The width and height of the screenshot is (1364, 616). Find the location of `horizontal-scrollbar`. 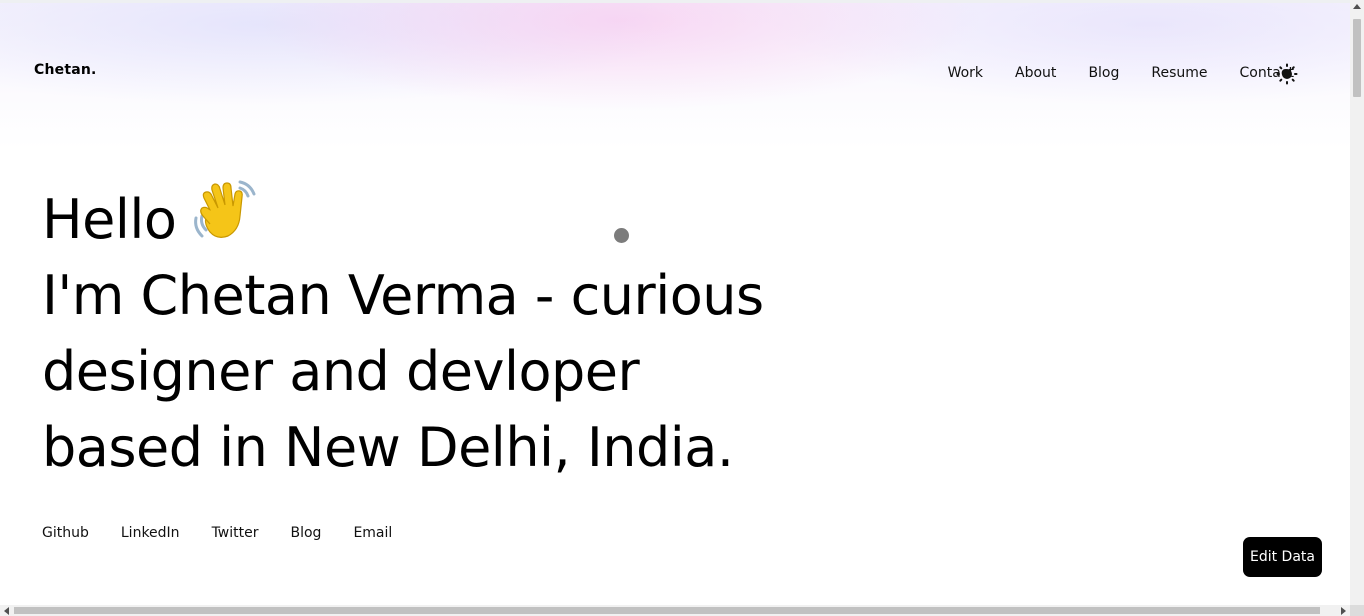

horizontal-scrollbar is located at coordinates (675, 610).